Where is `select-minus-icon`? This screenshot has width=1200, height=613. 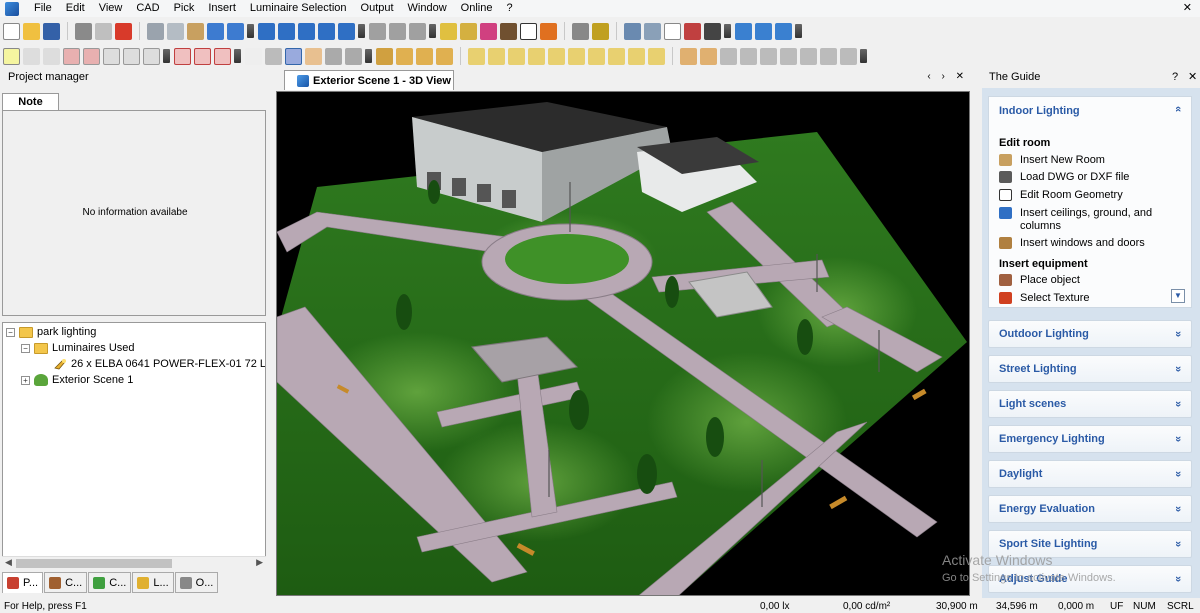
select-minus-icon is located at coordinates (51, 56).